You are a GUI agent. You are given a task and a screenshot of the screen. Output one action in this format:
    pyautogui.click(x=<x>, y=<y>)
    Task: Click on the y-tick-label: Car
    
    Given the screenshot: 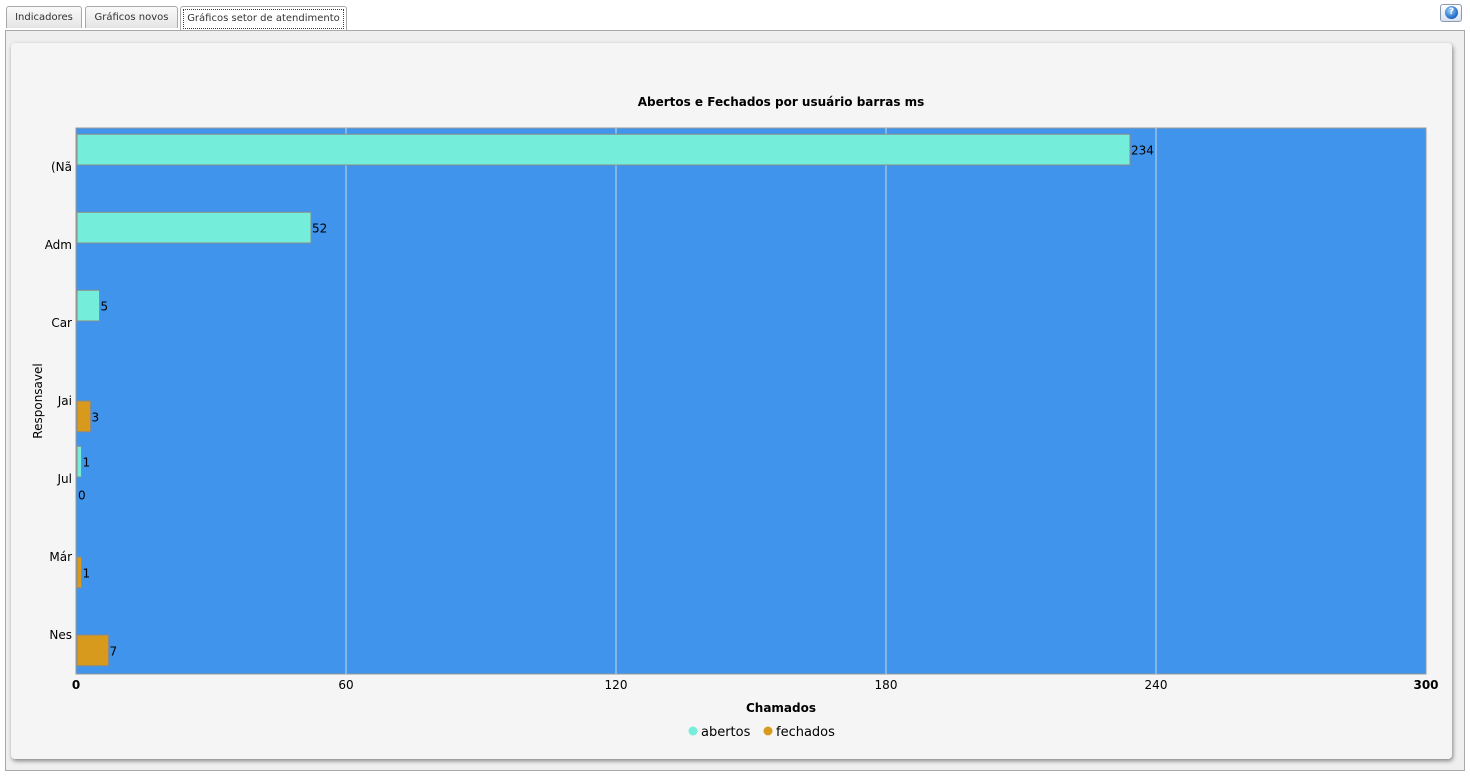 What is the action you would take?
    pyautogui.click(x=61, y=323)
    